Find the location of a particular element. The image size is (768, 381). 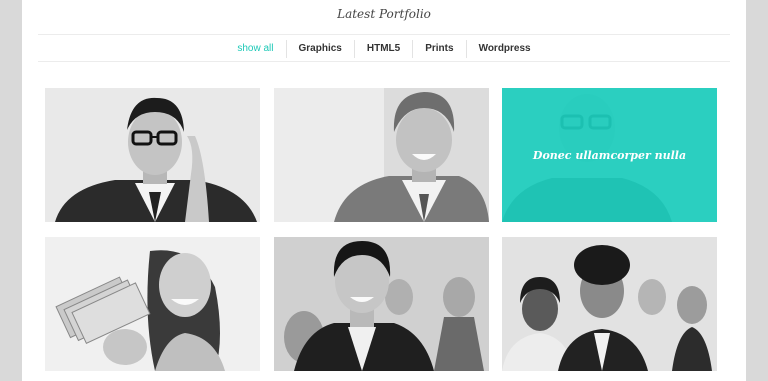

filter-html5: HTML5 is located at coordinates (382, 49).